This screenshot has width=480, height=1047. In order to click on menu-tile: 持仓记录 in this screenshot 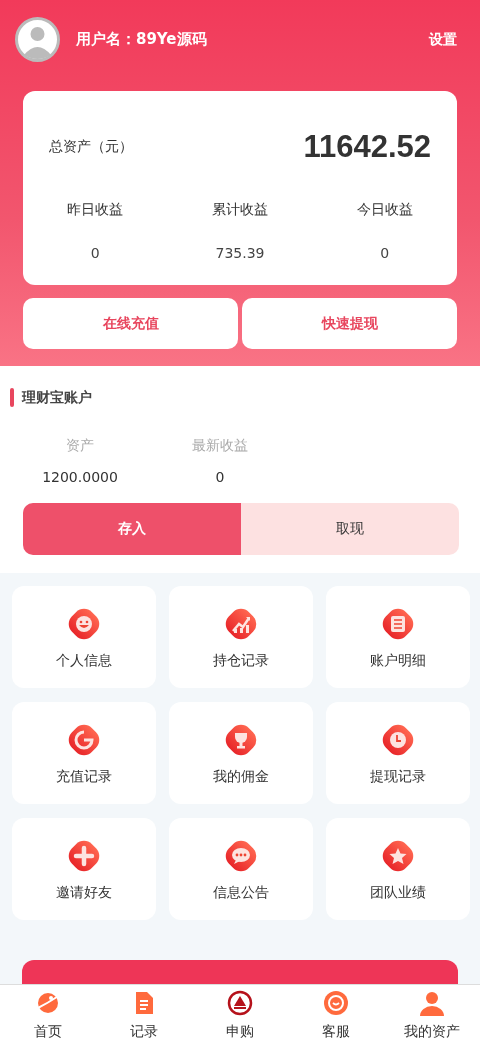, I will do `click(241, 637)`.